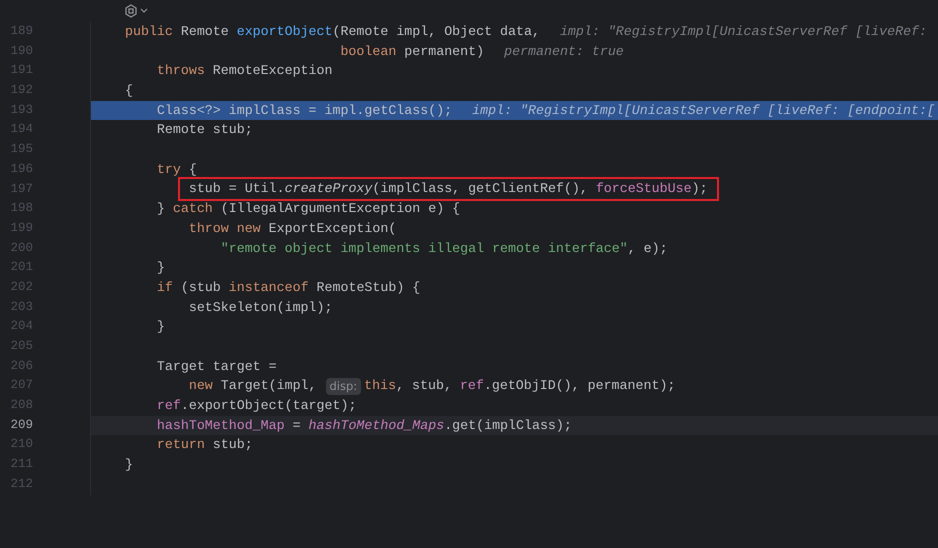 Image resolution: width=938 pixels, height=548 pixels. What do you see at coordinates (424, 249) in the screenshot?
I see `code-token: "remote object implements illegal remote interface"` at bounding box center [424, 249].